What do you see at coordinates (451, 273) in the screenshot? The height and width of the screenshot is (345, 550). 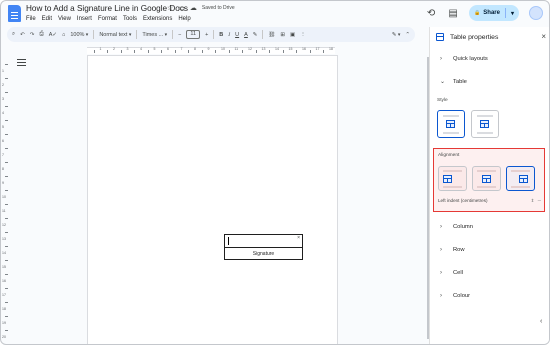 I see `section-cell: › Cell` at bounding box center [451, 273].